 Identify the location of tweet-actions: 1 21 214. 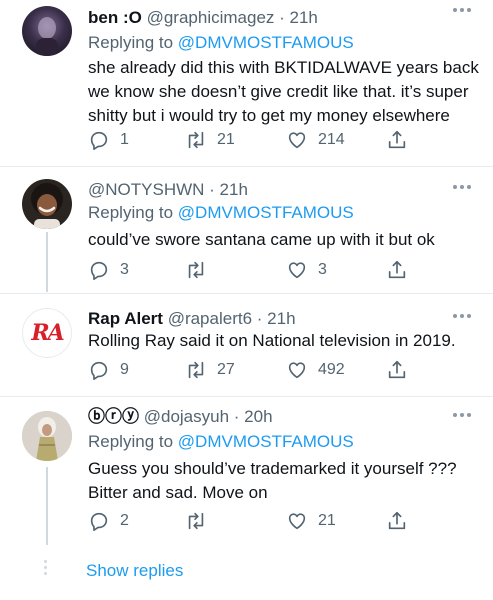
(253, 140).